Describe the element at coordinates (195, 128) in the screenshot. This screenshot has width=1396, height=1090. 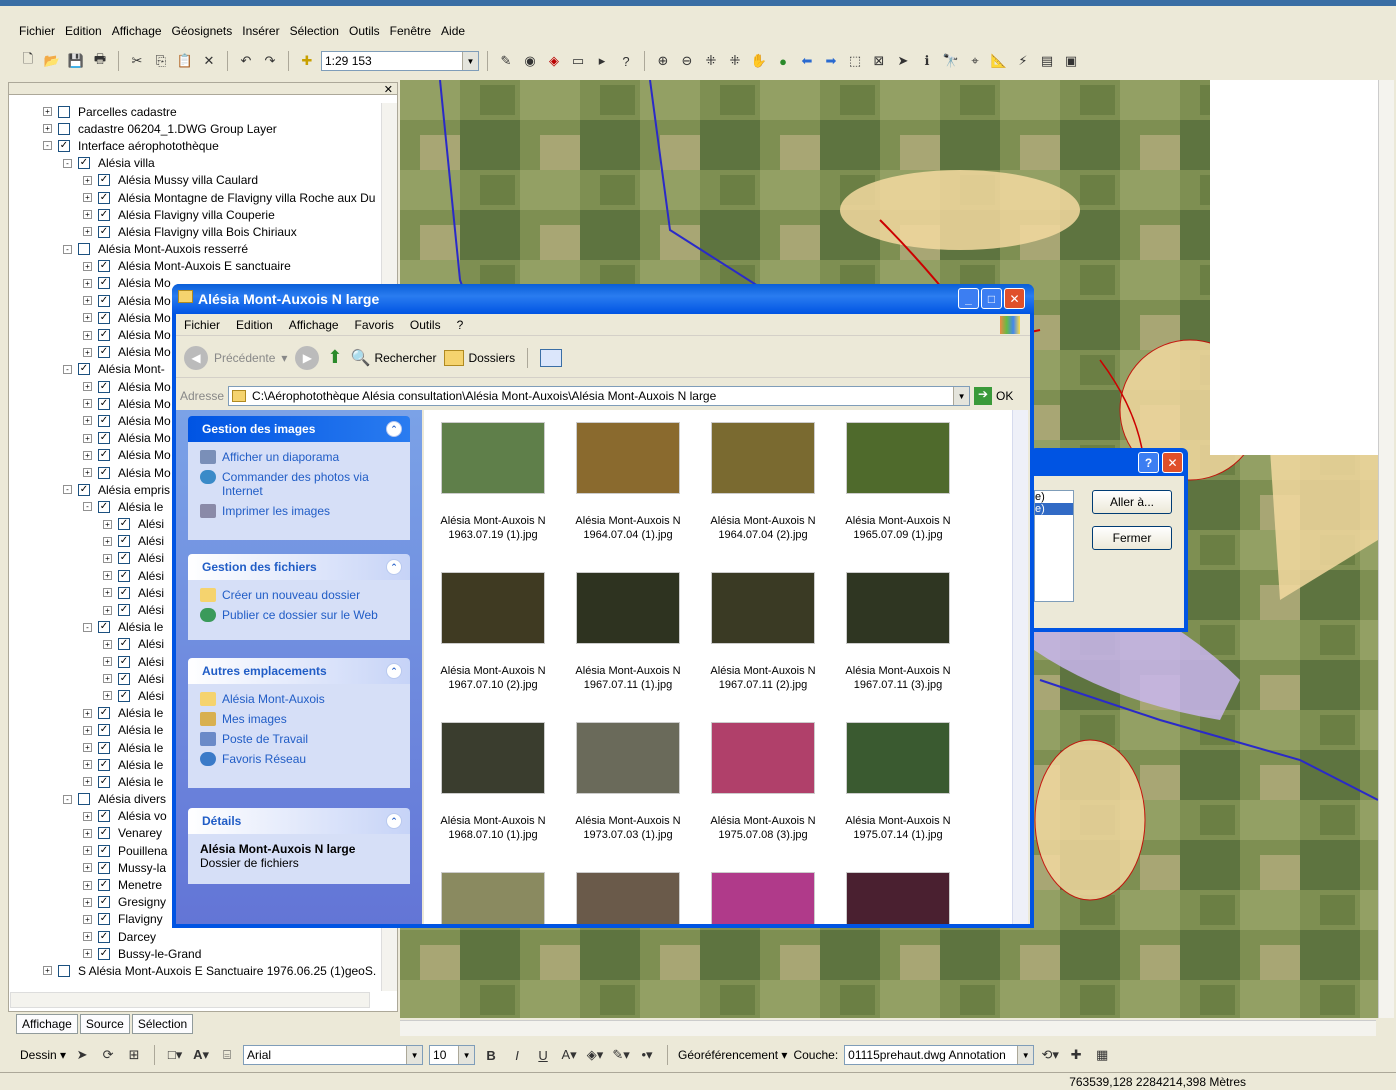
I see `toc-layer-row: + cadastre 06204_1.DWG Group Layer` at that location.